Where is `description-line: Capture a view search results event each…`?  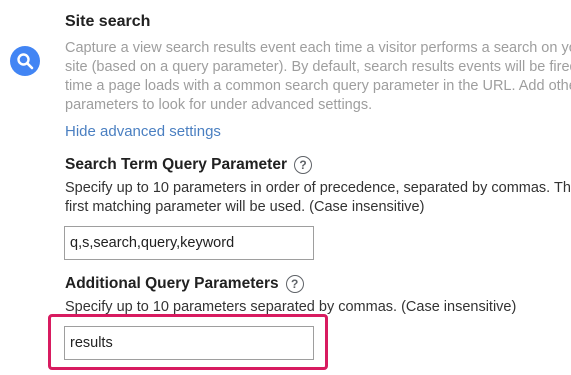 description-line: Capture a view search results event each… is located at coordinates (318, 48).